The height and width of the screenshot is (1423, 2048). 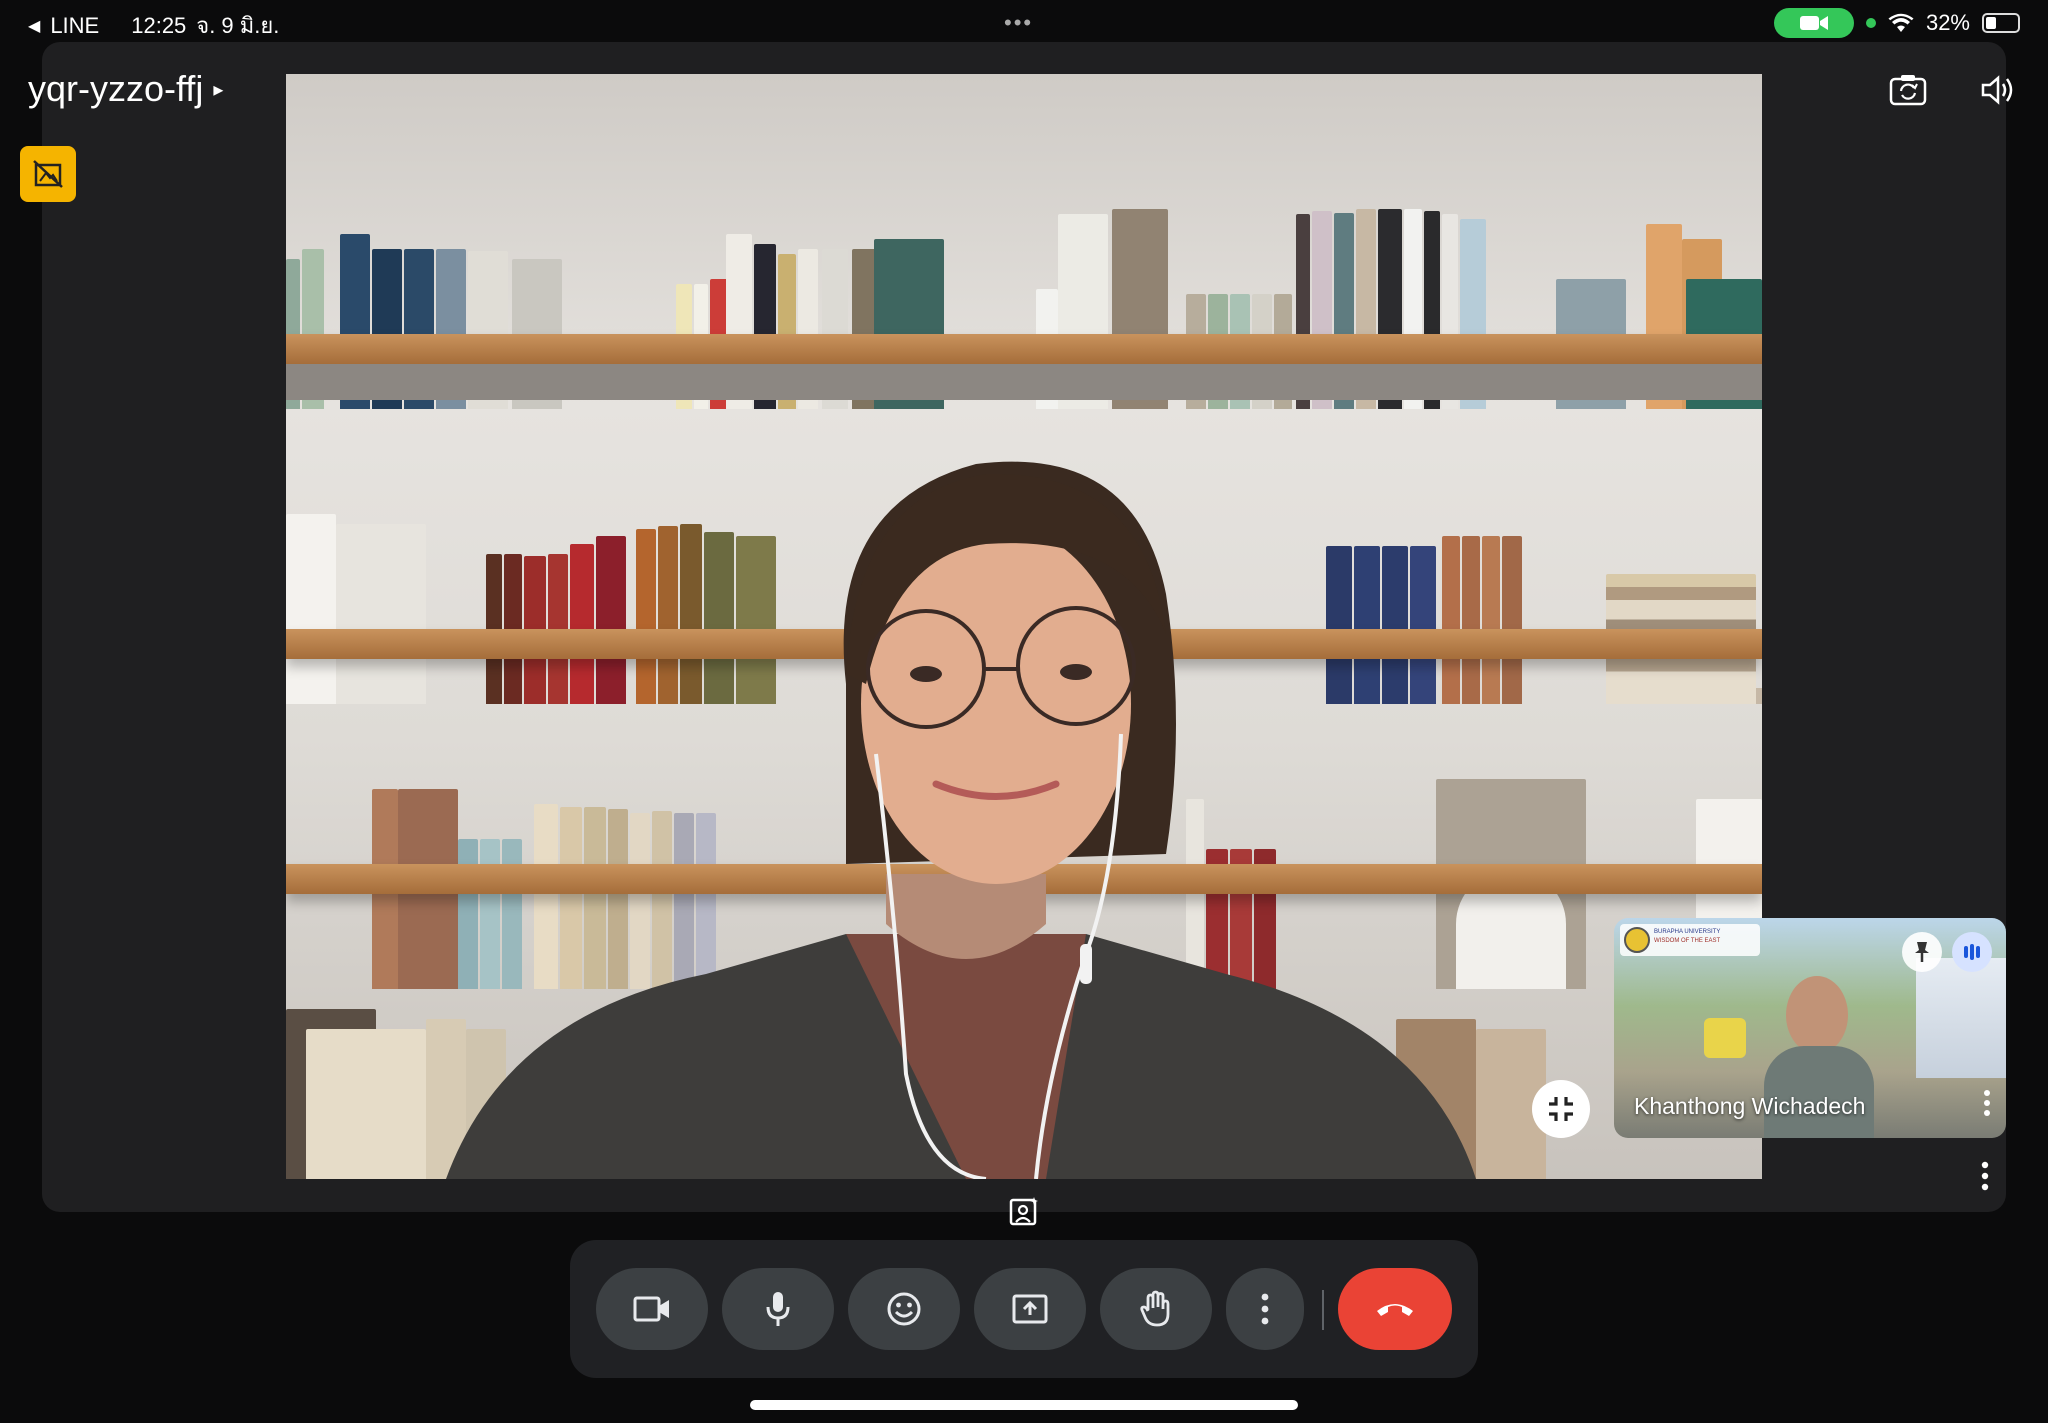 I want to click on microphone-toggle-button, so click(x=778, y=1309).